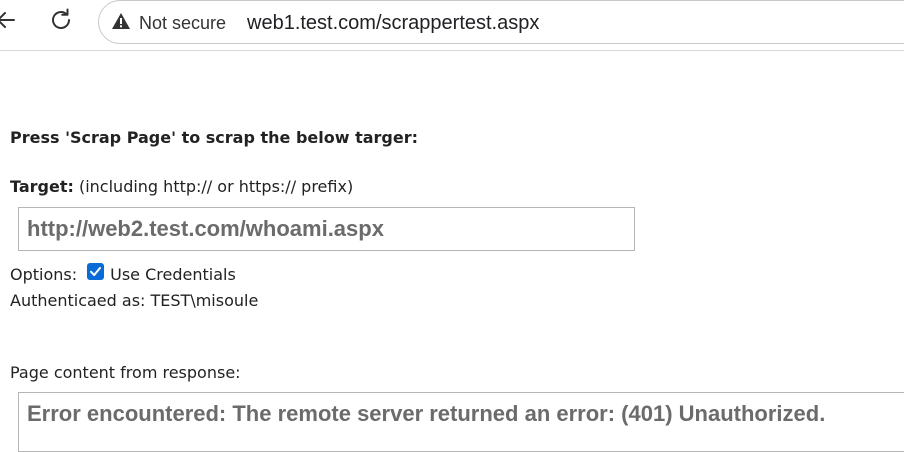  I want to click on target-url-input, so click(326, 229).